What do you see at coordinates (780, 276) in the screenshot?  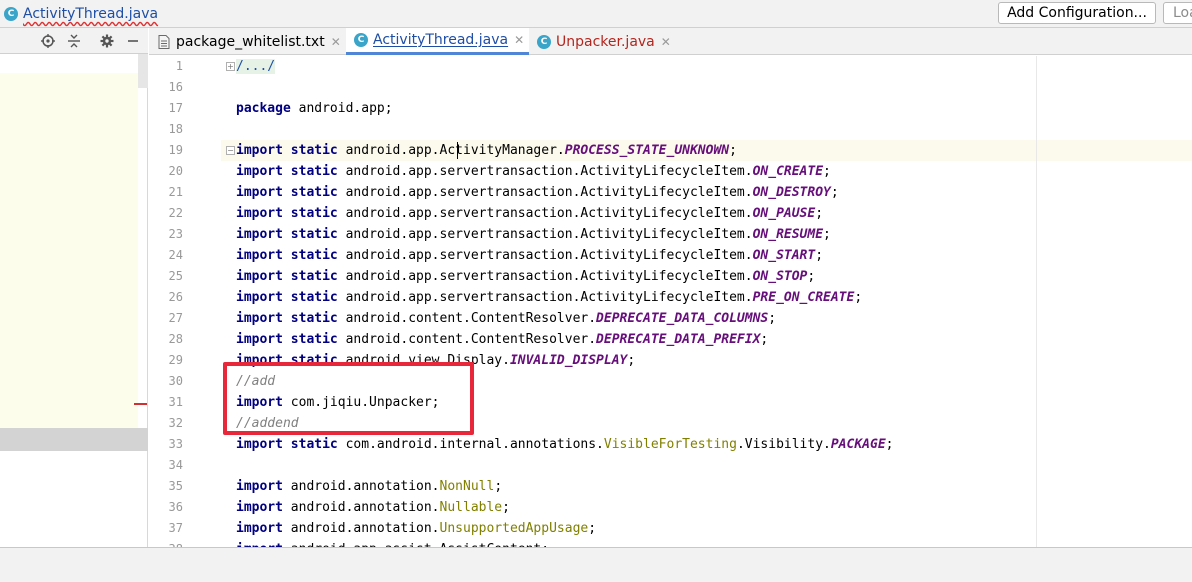 I see `code-token: ON_STOP` at bounding box center [780, 276].